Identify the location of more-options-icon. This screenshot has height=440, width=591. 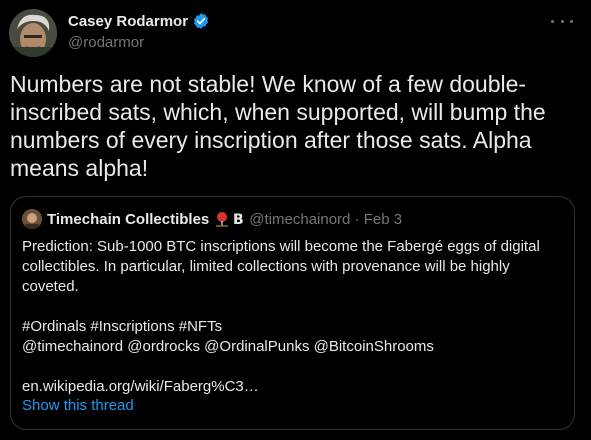
(562, 21).